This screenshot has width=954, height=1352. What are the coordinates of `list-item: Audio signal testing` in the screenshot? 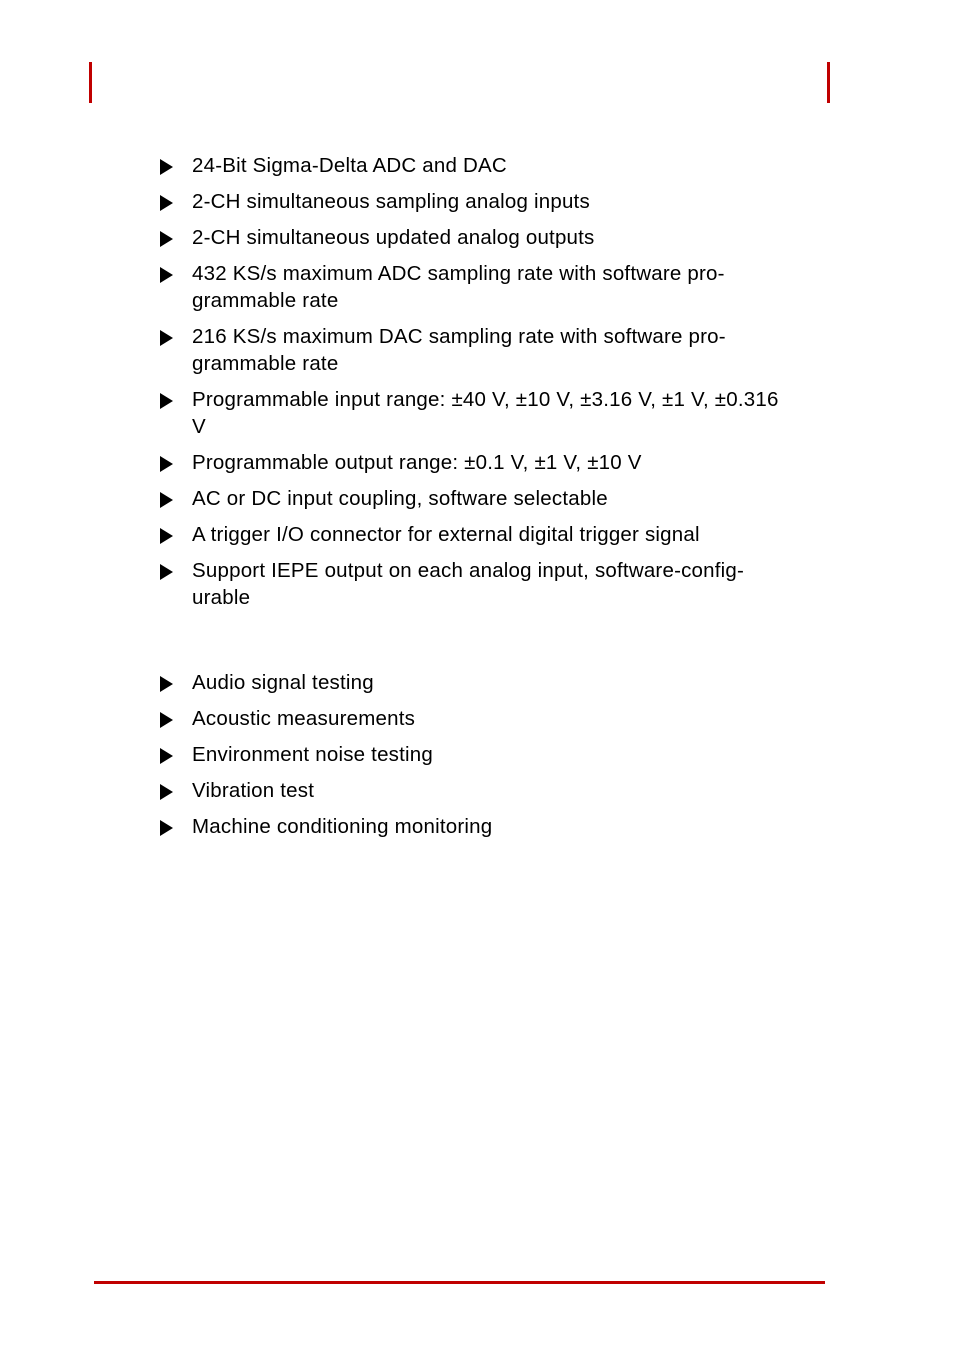 It's located at (469, 682).